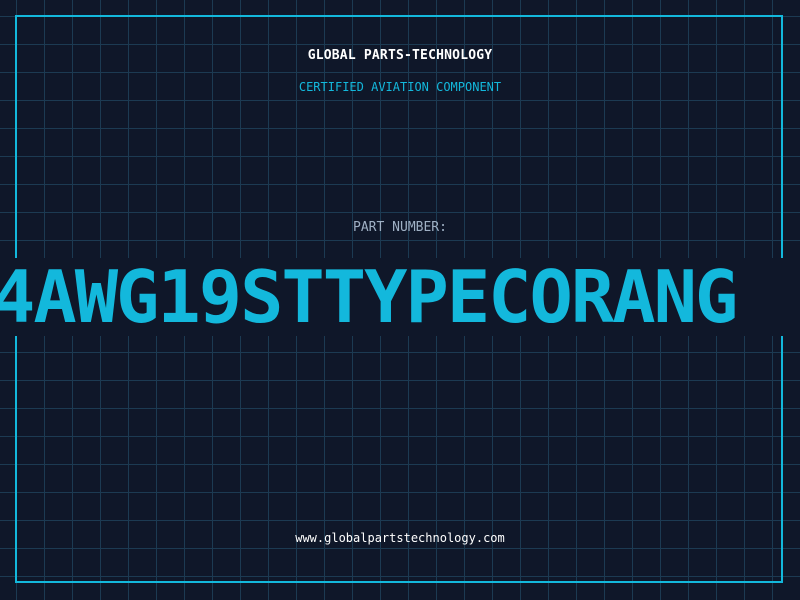 This screenshot has height=600, width=800. What do you see at coordinates (400, 55) in the screenshot?
I see `company-name: GLOBAL PARTS-TECHNOLOGY` at bounding box center [400, 55].